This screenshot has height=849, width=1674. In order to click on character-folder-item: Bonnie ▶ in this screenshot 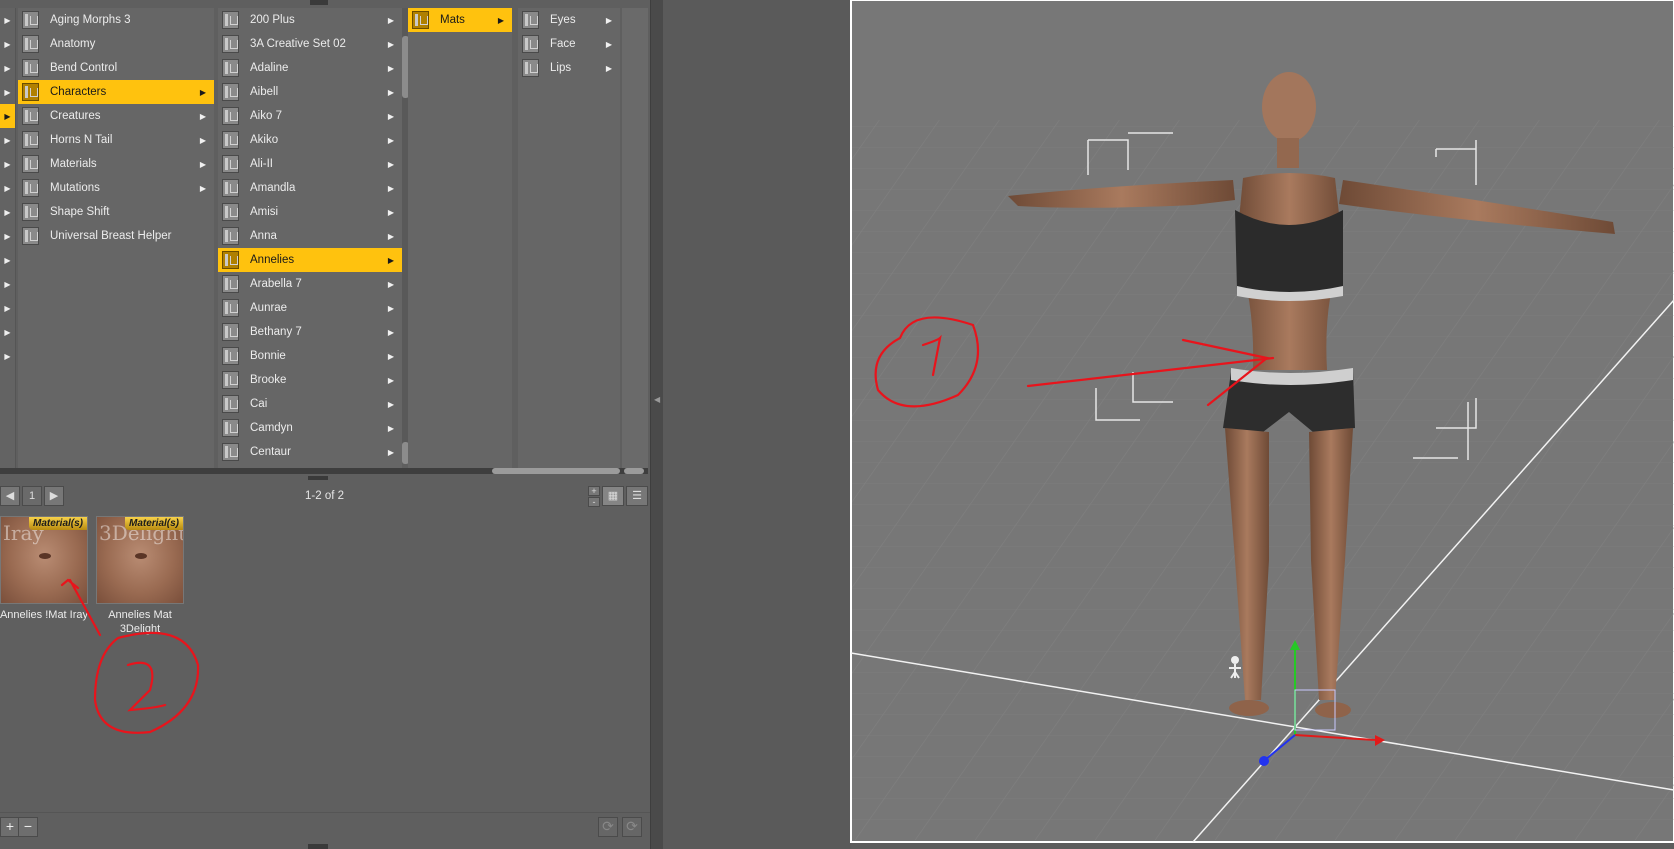, I will do `click(310, 356)`.